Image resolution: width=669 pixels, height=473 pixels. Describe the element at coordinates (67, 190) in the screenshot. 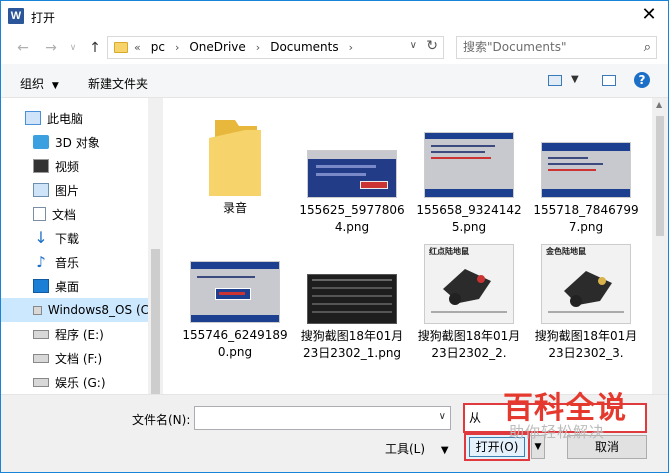

I see `nav-item-label: 图片` at that location.